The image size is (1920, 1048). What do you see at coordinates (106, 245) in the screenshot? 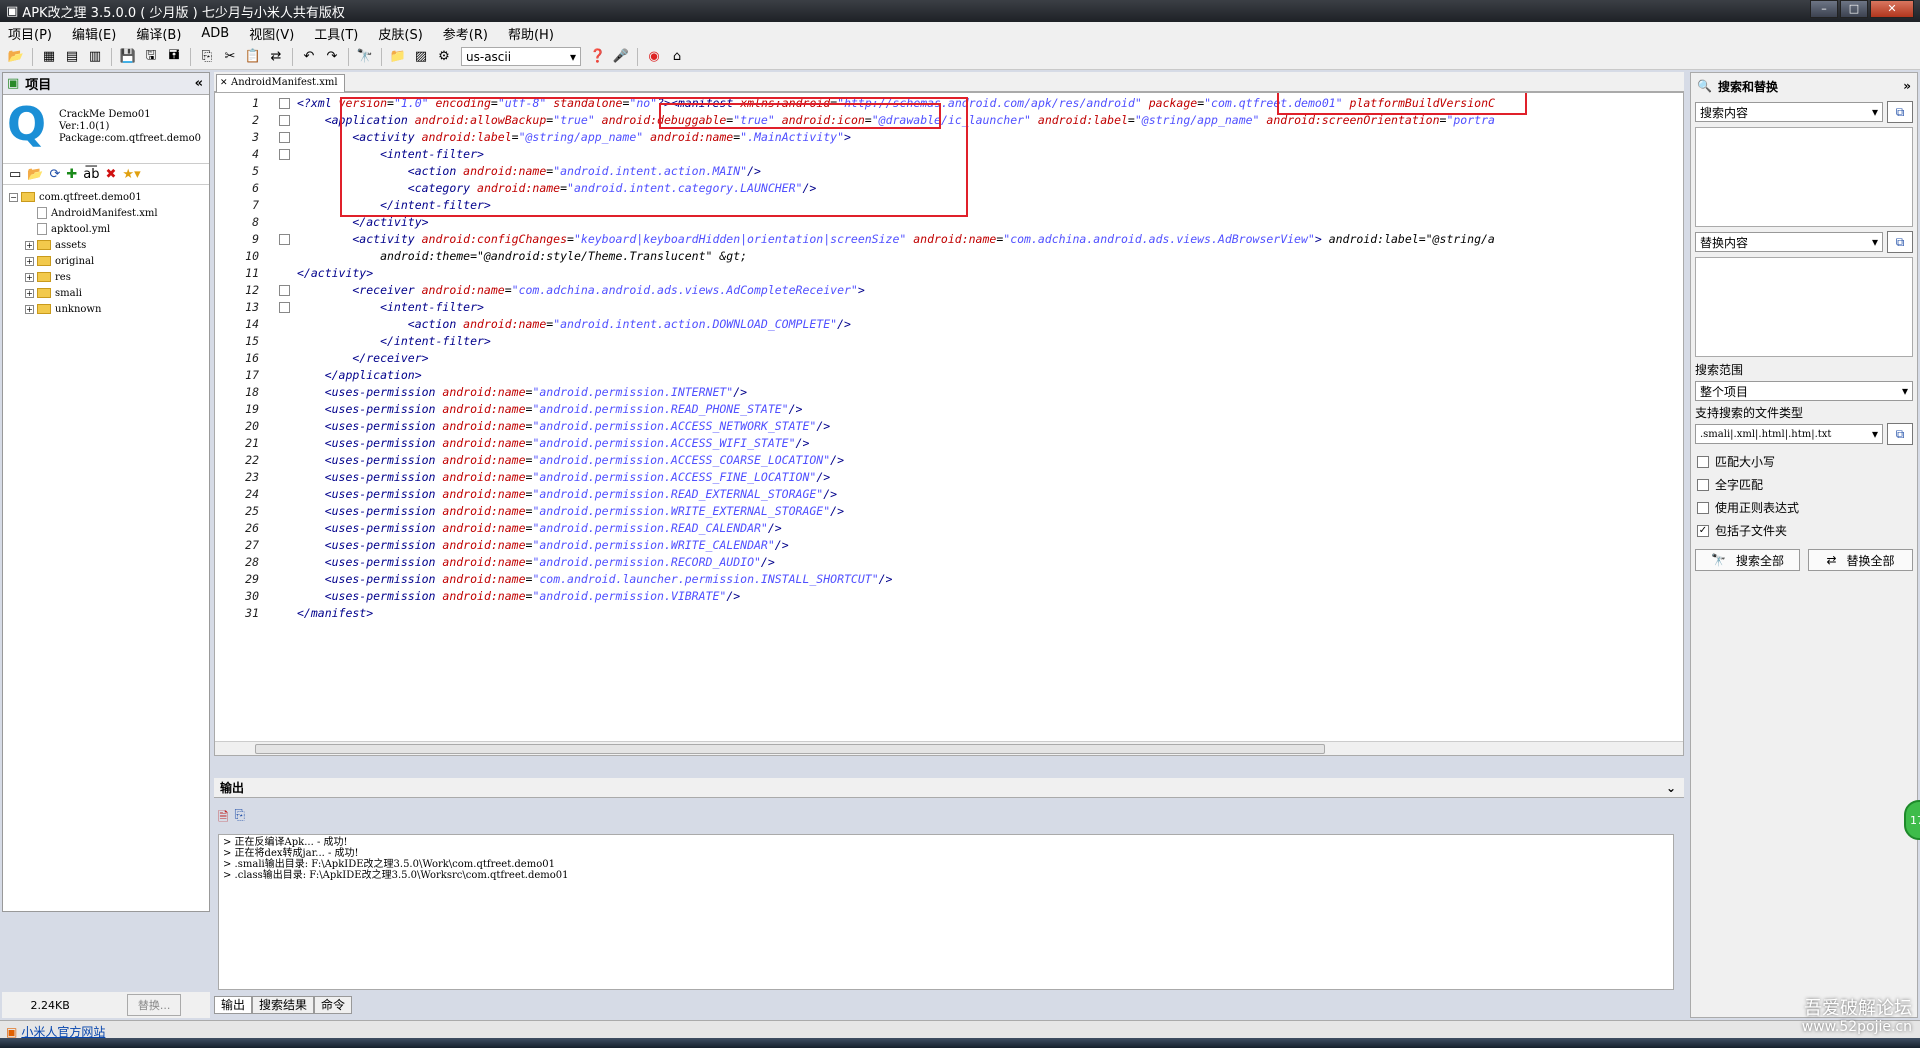
I see `tree-item: + assets` at bounding box center [106, 245].